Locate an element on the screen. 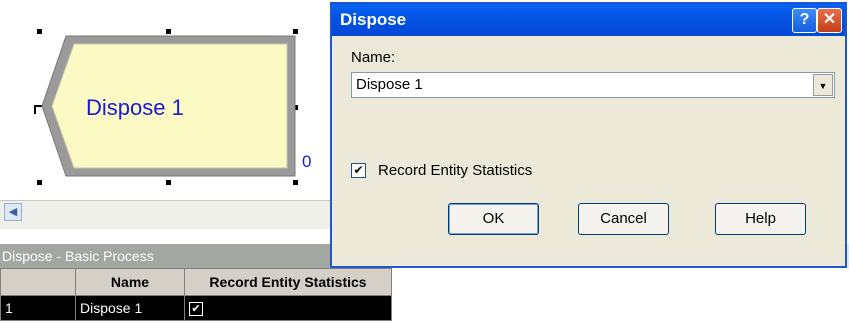 Image resolution: width=849 pixels, height=324 pixels. help-icon: ? is located at coordinates (804, 20).